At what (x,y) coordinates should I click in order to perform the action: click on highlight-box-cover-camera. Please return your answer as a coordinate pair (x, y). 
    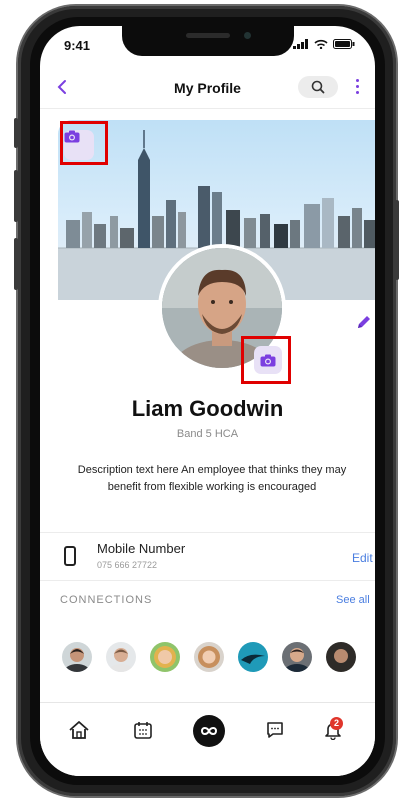
    Looking at the image, I should click on (84, 143).